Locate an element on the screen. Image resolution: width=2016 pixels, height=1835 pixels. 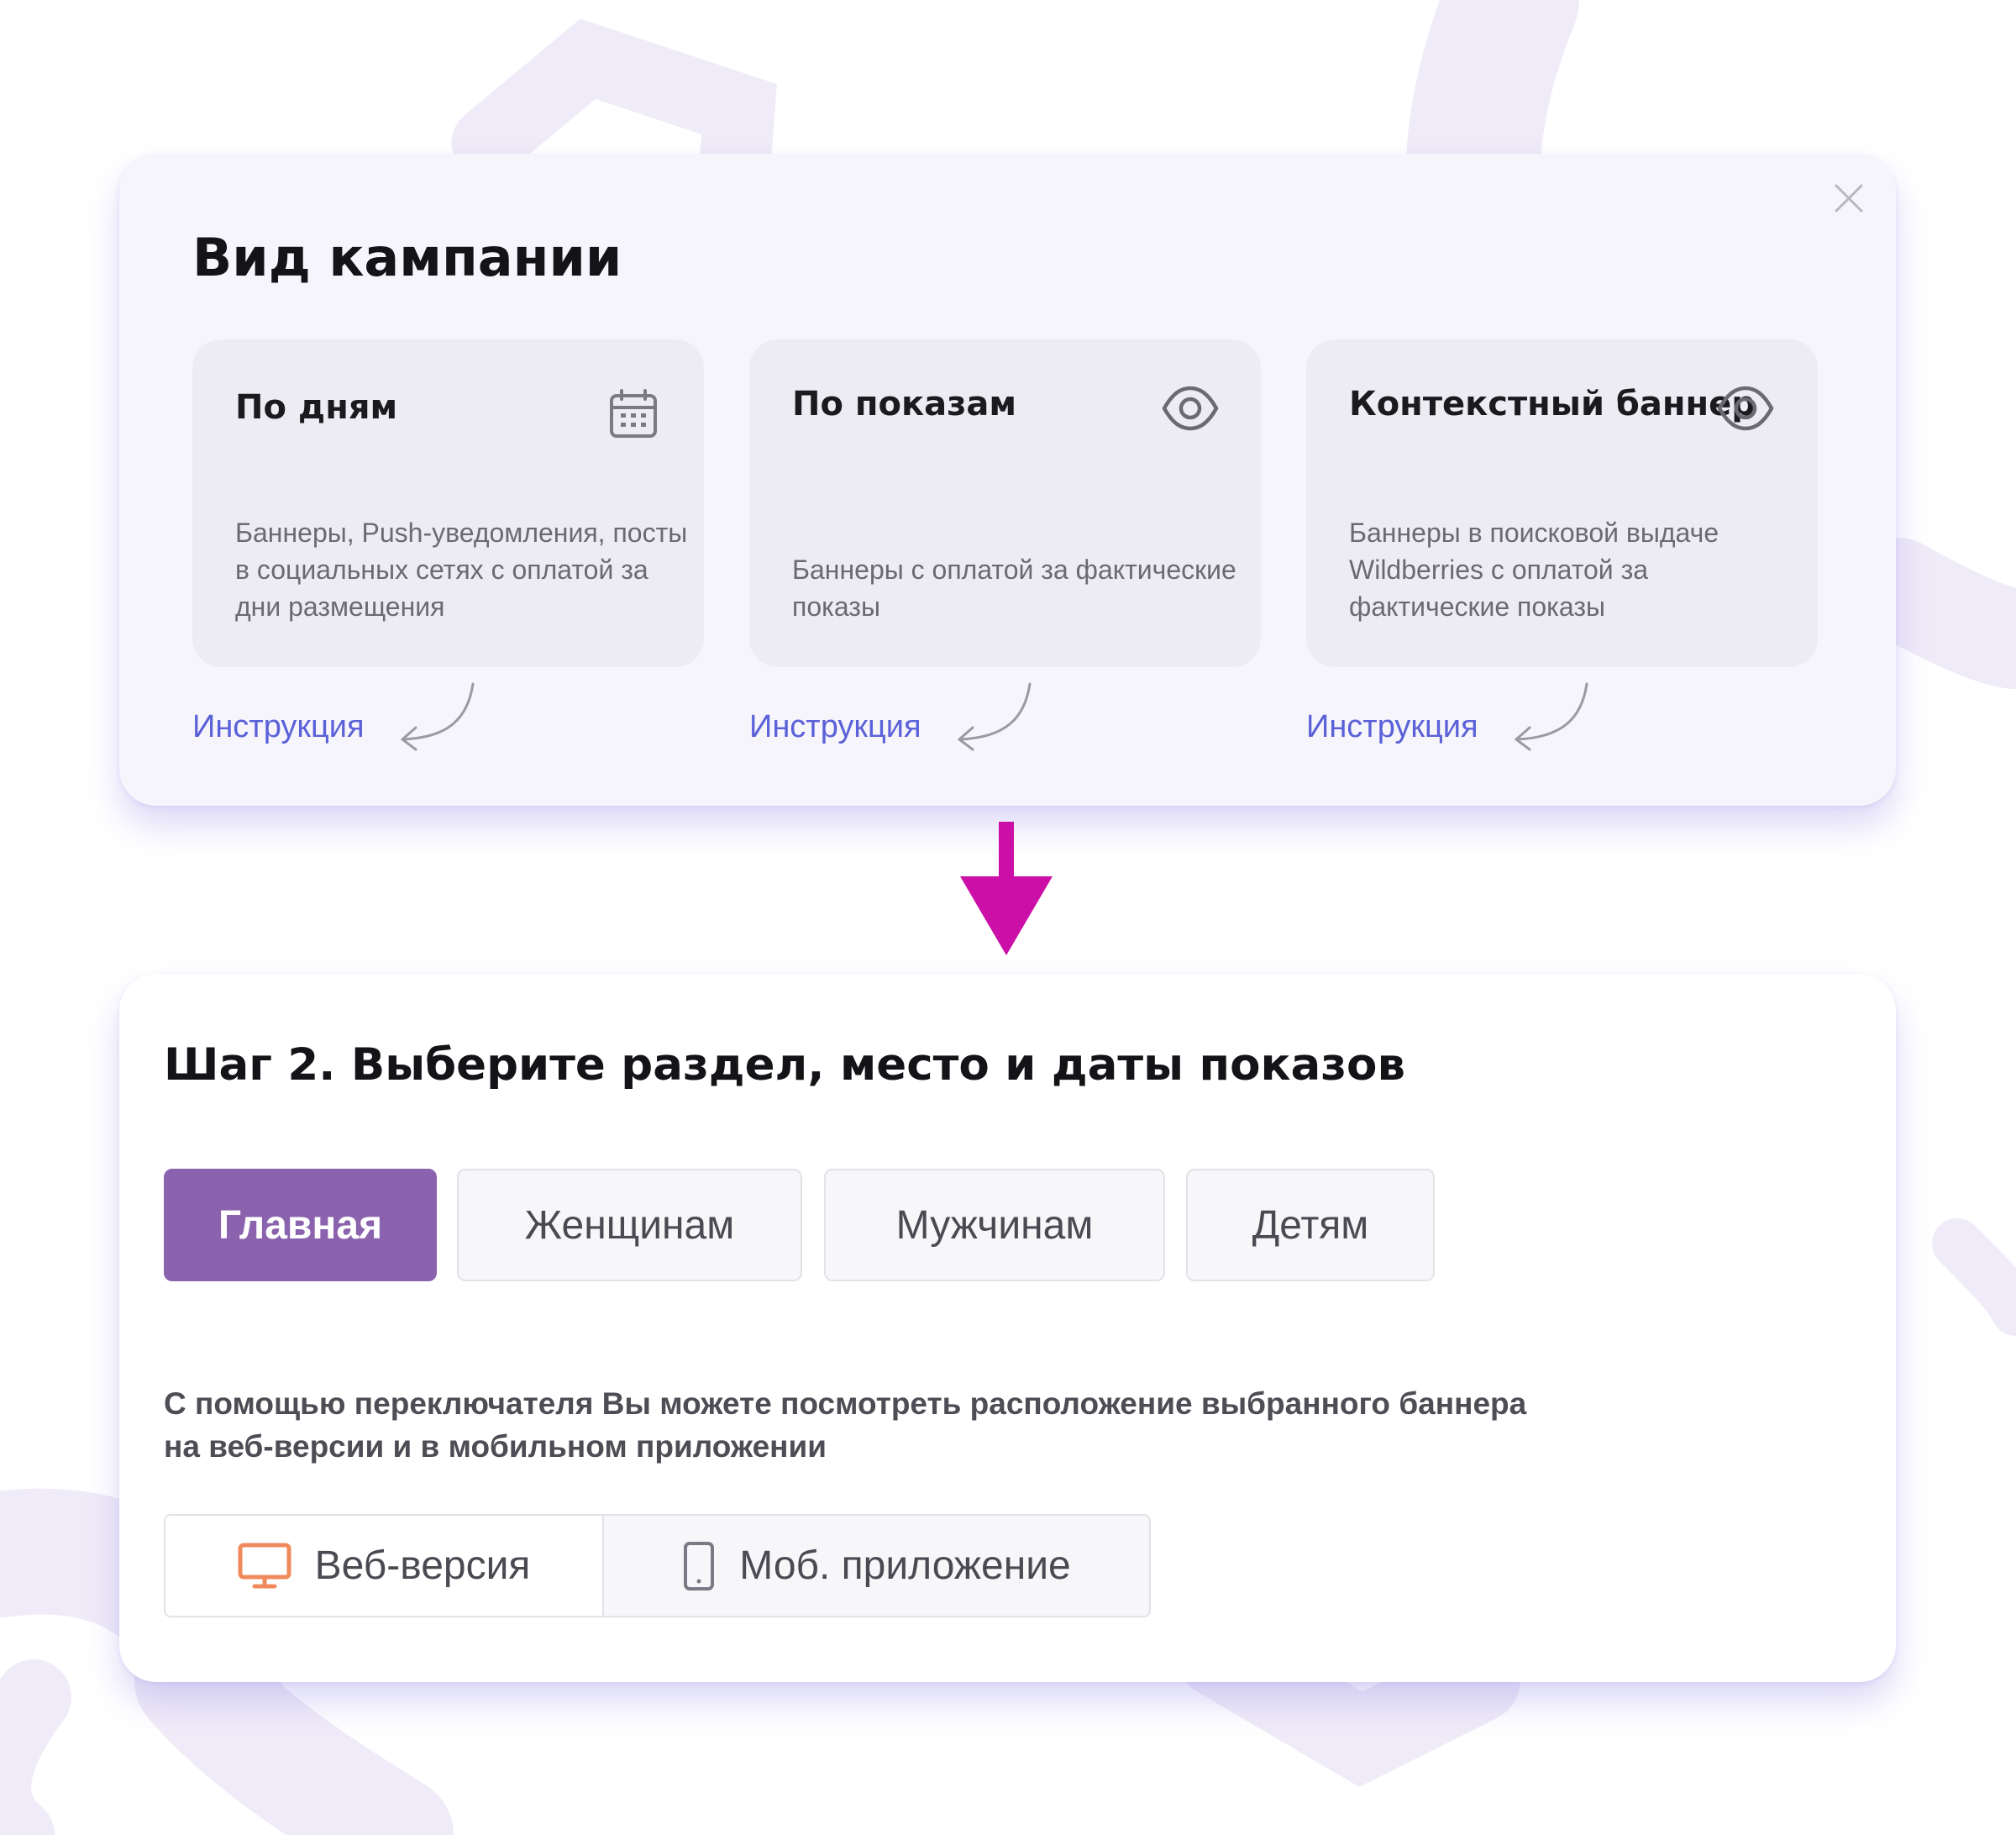
tab-men: Мужчинам is located at coordinates (994, 1225).